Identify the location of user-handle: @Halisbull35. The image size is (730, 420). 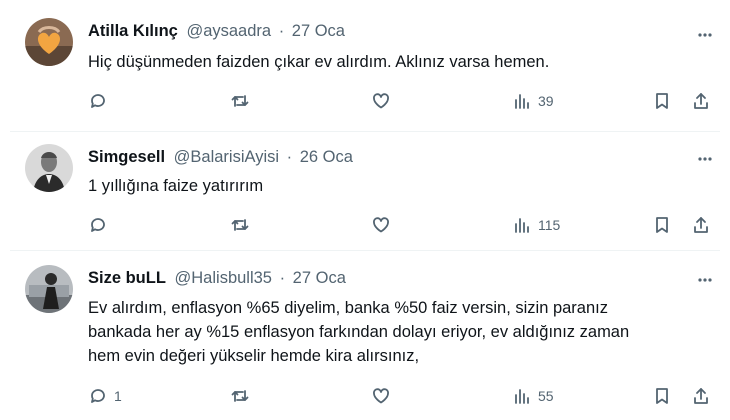
(223, 278).